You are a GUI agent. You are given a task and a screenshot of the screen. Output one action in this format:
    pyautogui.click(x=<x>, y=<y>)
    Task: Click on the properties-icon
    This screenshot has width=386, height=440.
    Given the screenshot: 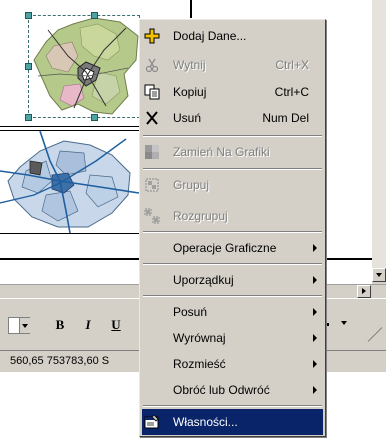 What is the action you would take?
    pyautogui.click(x=152, y=422)
    